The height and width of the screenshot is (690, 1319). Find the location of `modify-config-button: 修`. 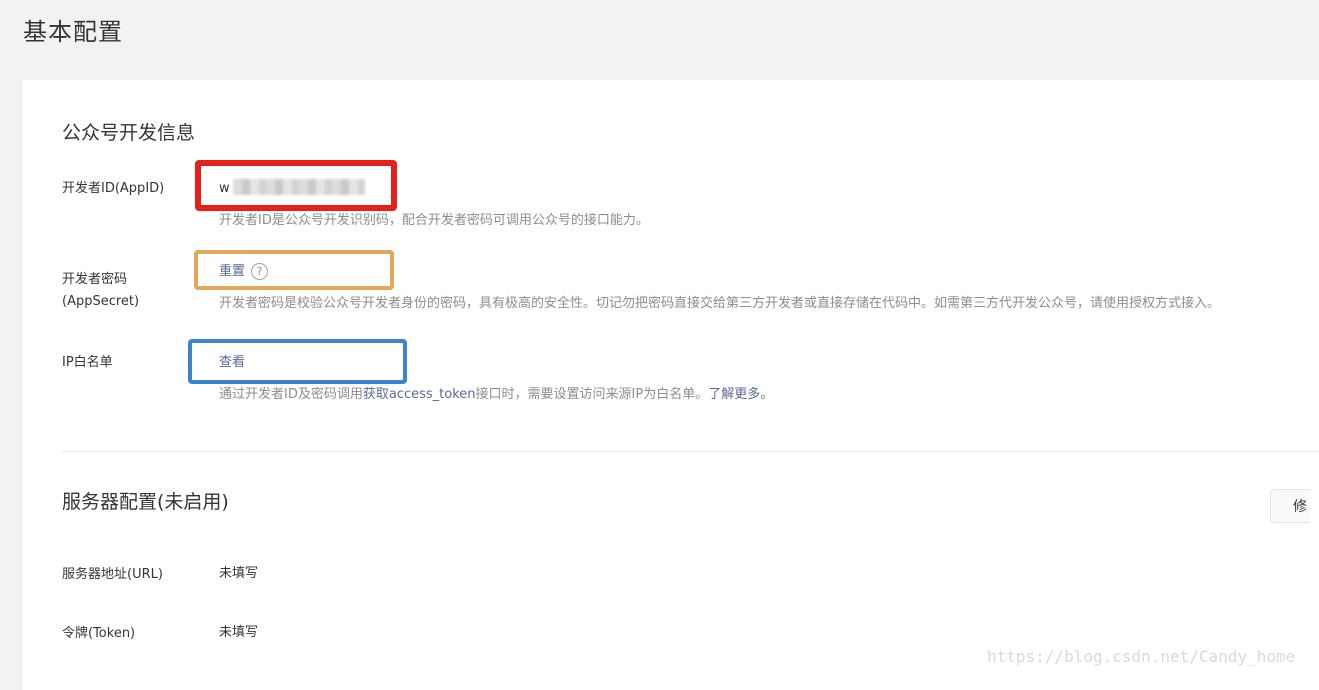

modify-config-button: 修 is located at coordinates (1290, 506).